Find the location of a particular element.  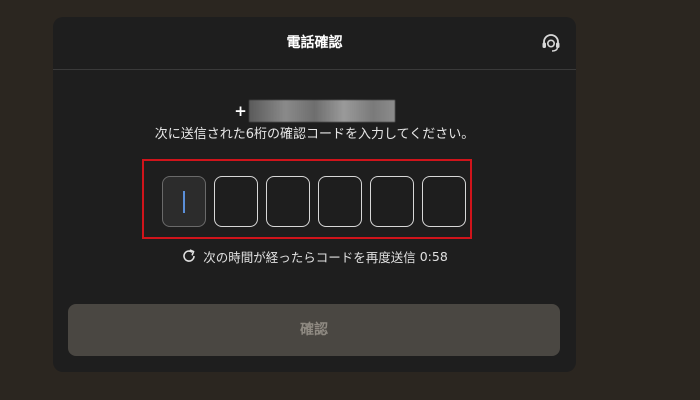

headset-icon is located at coordinates (551, 43).